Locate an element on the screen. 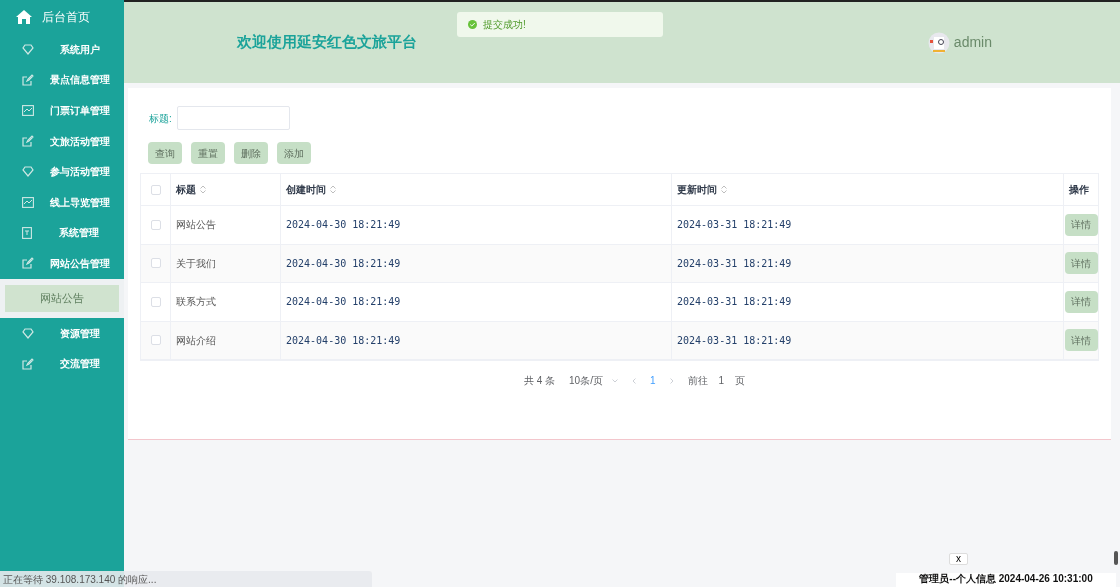 This screenshot has width=1120, height=587. sidebar-item: 系统管理 is located at coordinates (62, 233).